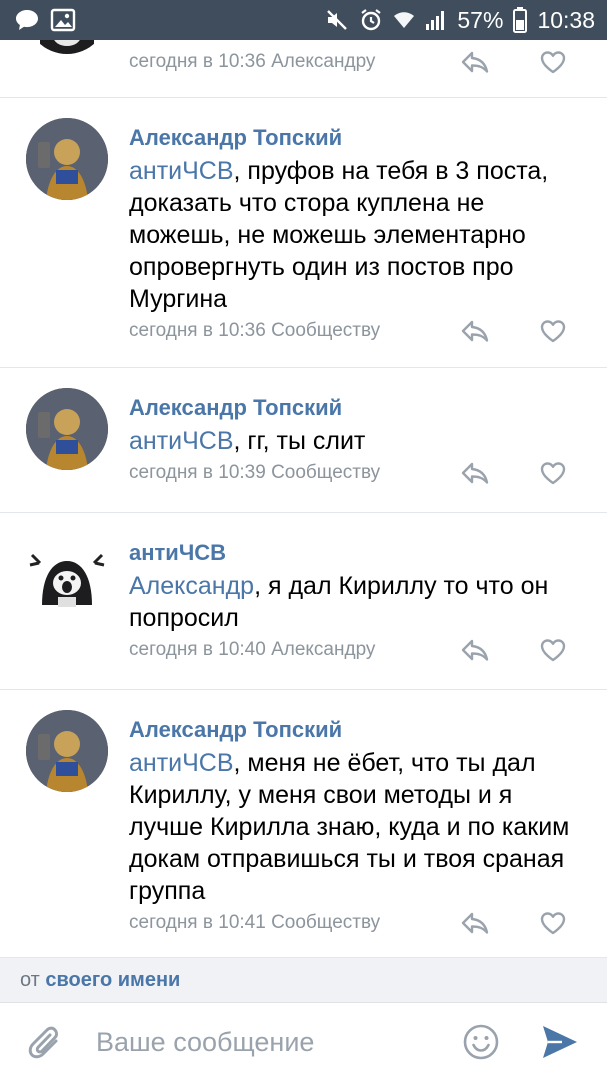 This screenshot has height=1080, width=607. I want to click on comment-meta: сегодня в 10:36 Александру, so click(358, 62).